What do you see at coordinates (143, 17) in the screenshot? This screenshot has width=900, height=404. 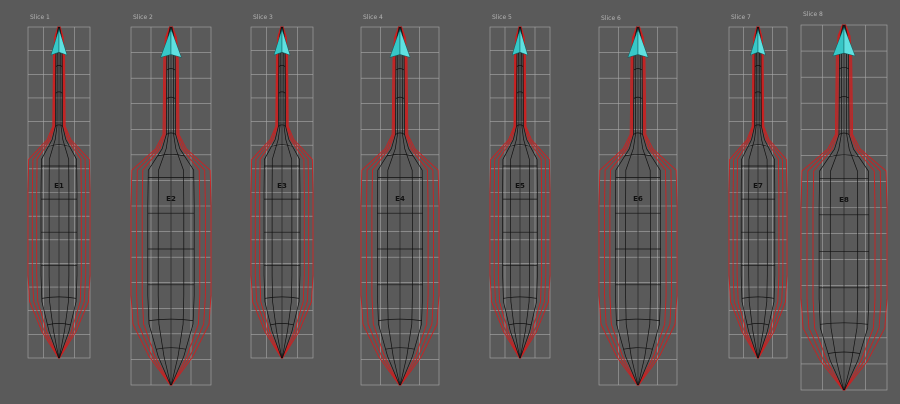 I see `slice-title: Slice 2` at bounding box center [143, 17].